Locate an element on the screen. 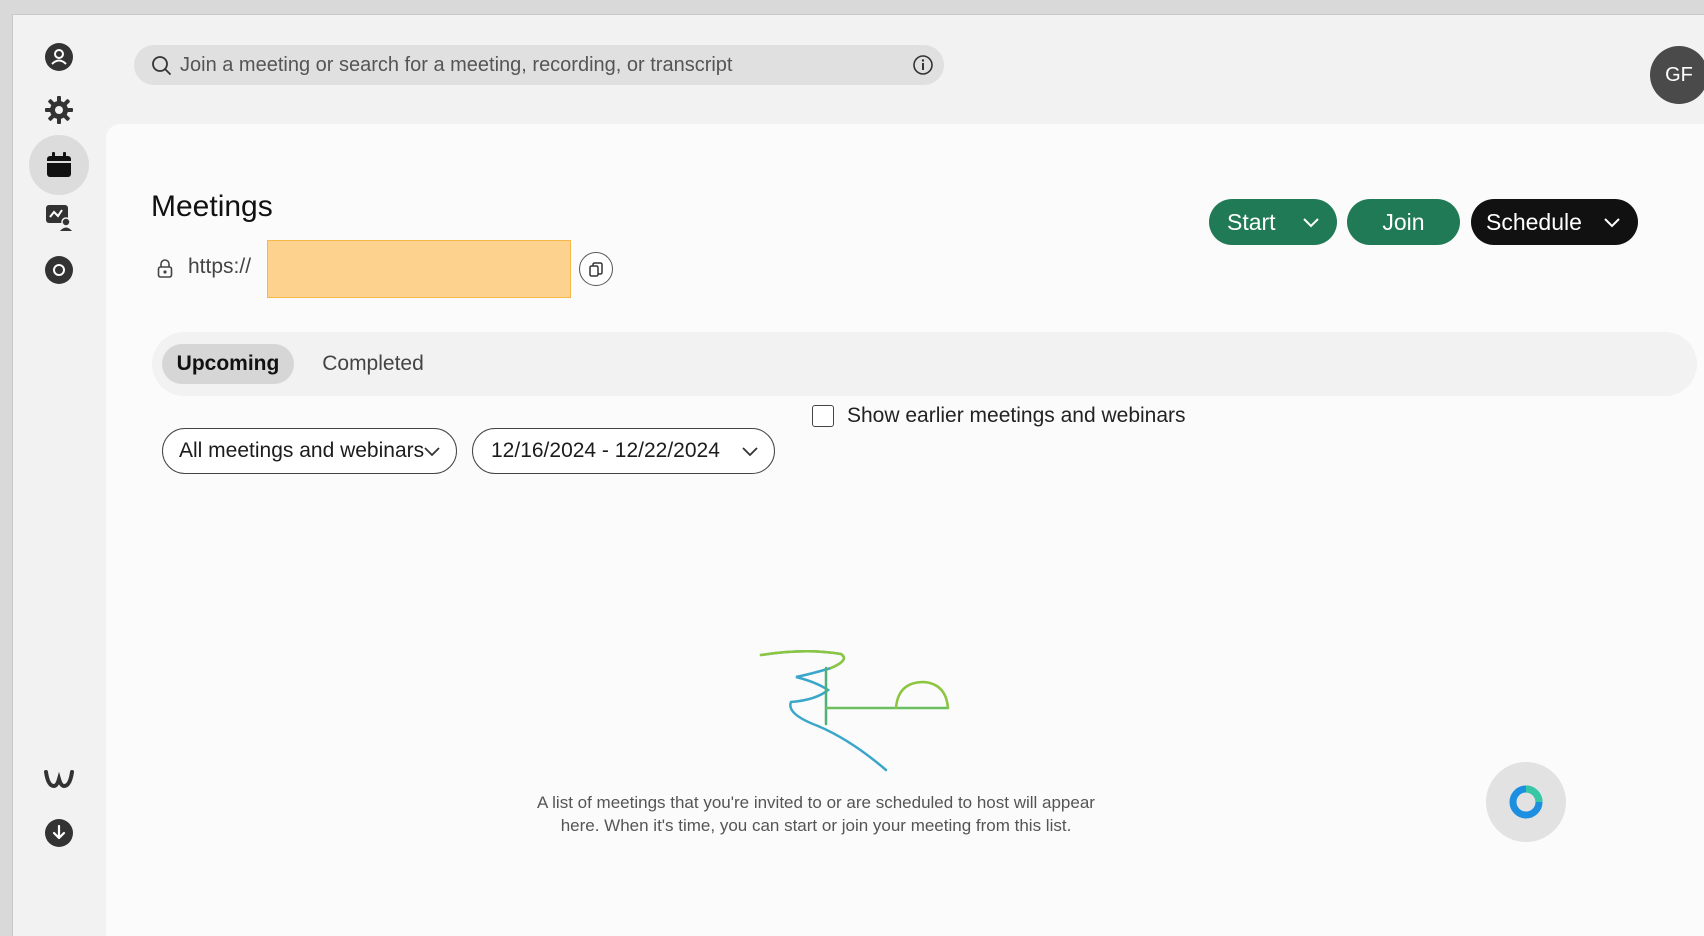 Image resolution: width=1704 pixels, height=936 pixels. search-bar is located at coordinates (539, 65).